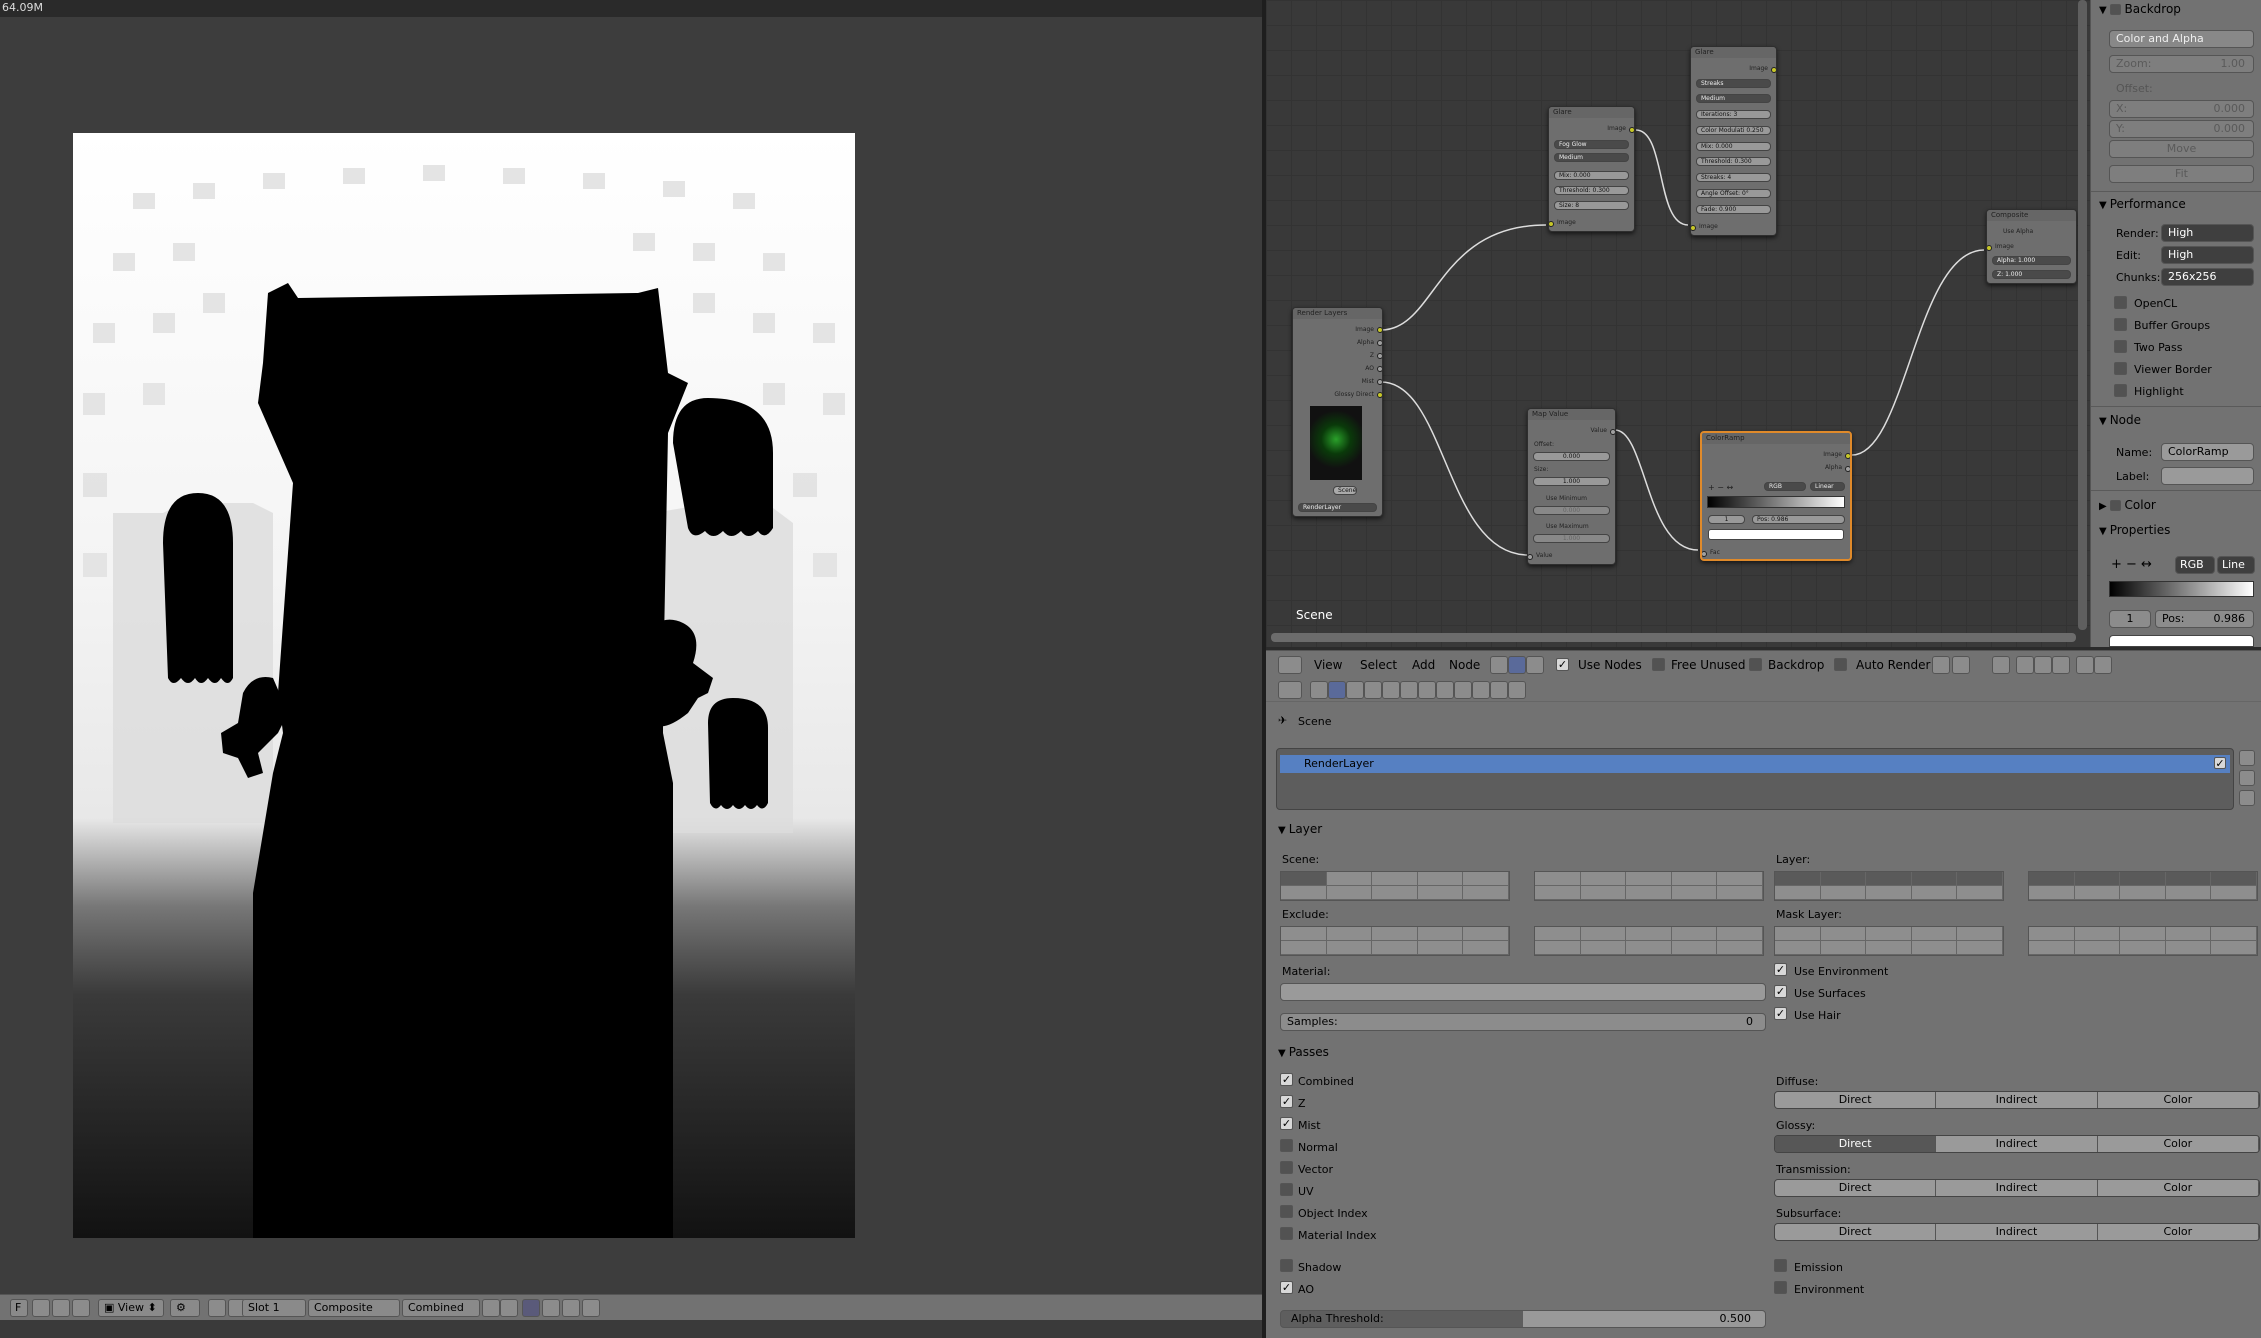 This screenshot has width=2261, height=1338. I want to click on prev-pass-icon, so click(491, 1308).